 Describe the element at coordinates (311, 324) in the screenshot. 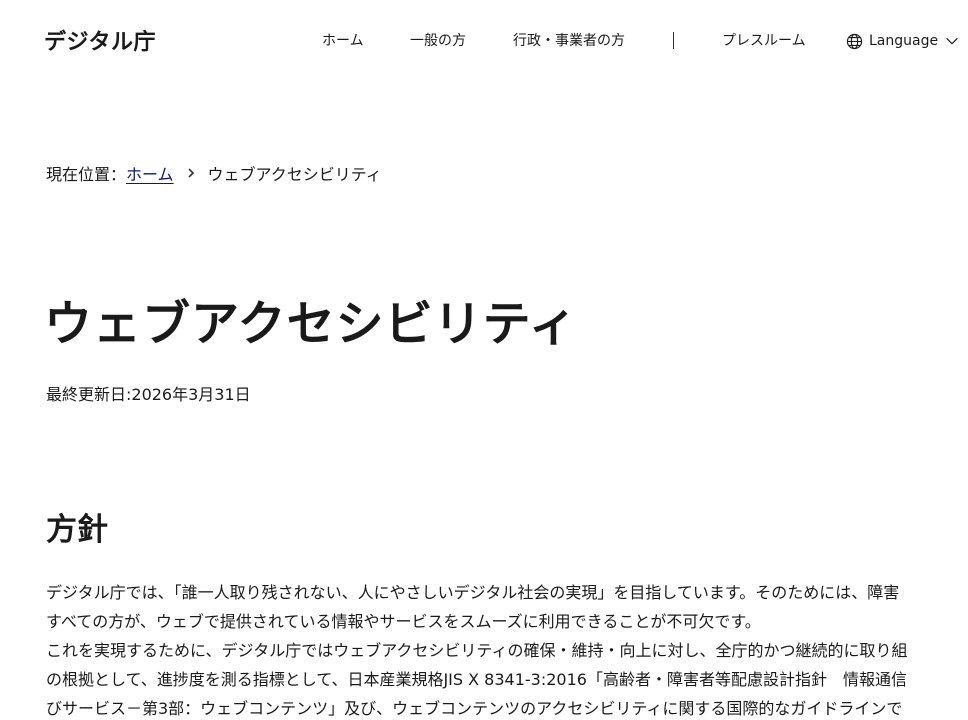

I see `page-title: ウェブアクセシビリティ` at that location.